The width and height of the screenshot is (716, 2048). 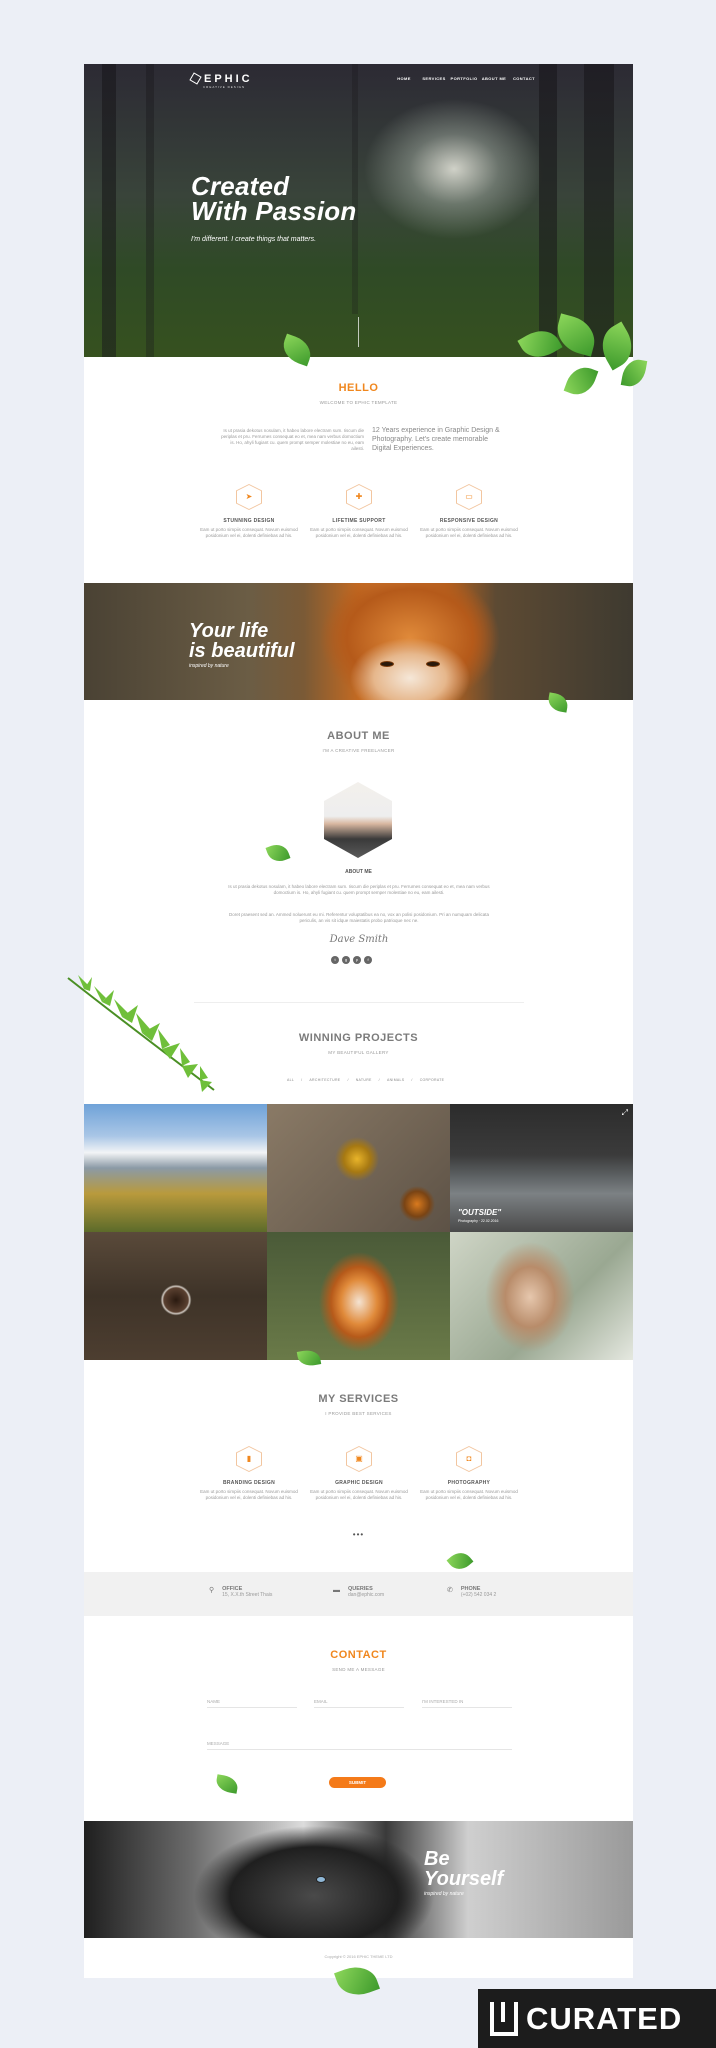 What do you see at coordinates (444, 1894) in the screenshot?
I see `band-subtitle: inspired by nature` at bounding box center [444, 1894].